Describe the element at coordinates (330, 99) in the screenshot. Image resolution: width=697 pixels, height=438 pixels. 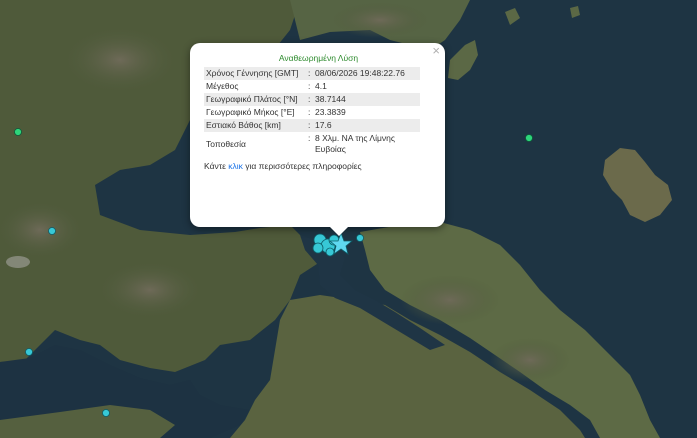
I see `row-value: 38.7144` at that location.